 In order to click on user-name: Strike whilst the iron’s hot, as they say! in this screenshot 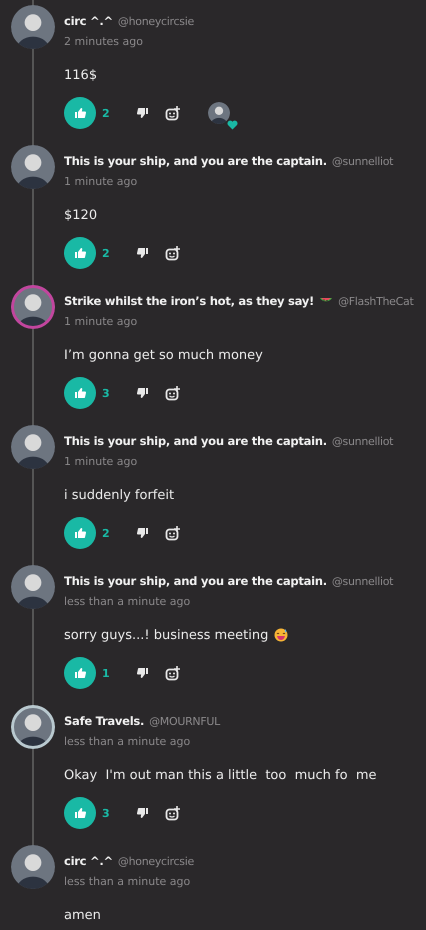, I will do `click(189, 301)`.